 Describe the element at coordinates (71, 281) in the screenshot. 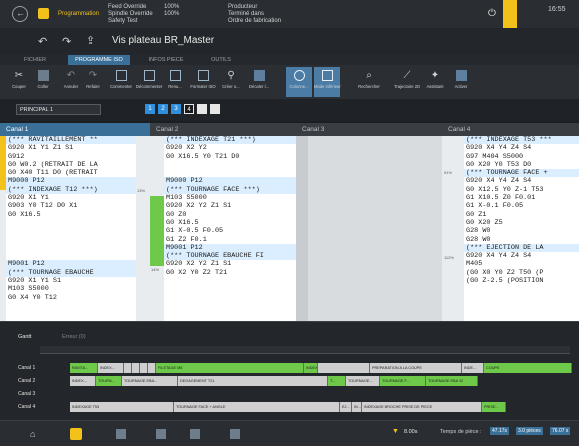

I see `code-line: G920 X1 Y1 S1` at that location.